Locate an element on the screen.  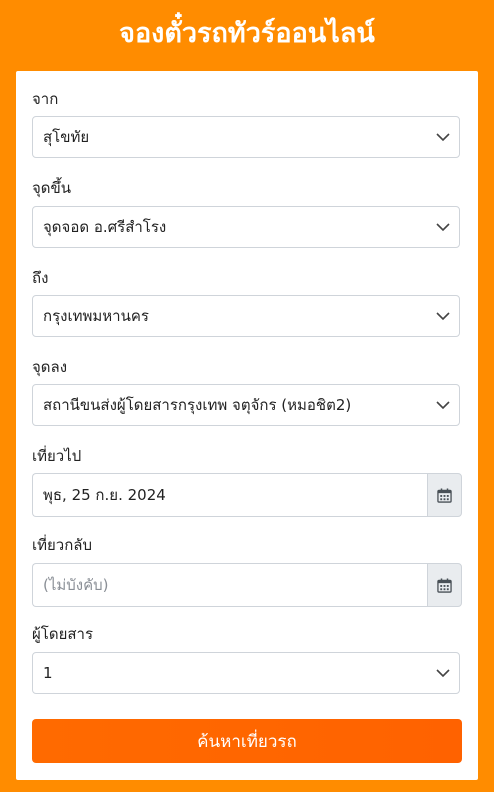
depart-date-group: พุธ, 25 ก.ย. 2024 is located at coordinates (247, 495).